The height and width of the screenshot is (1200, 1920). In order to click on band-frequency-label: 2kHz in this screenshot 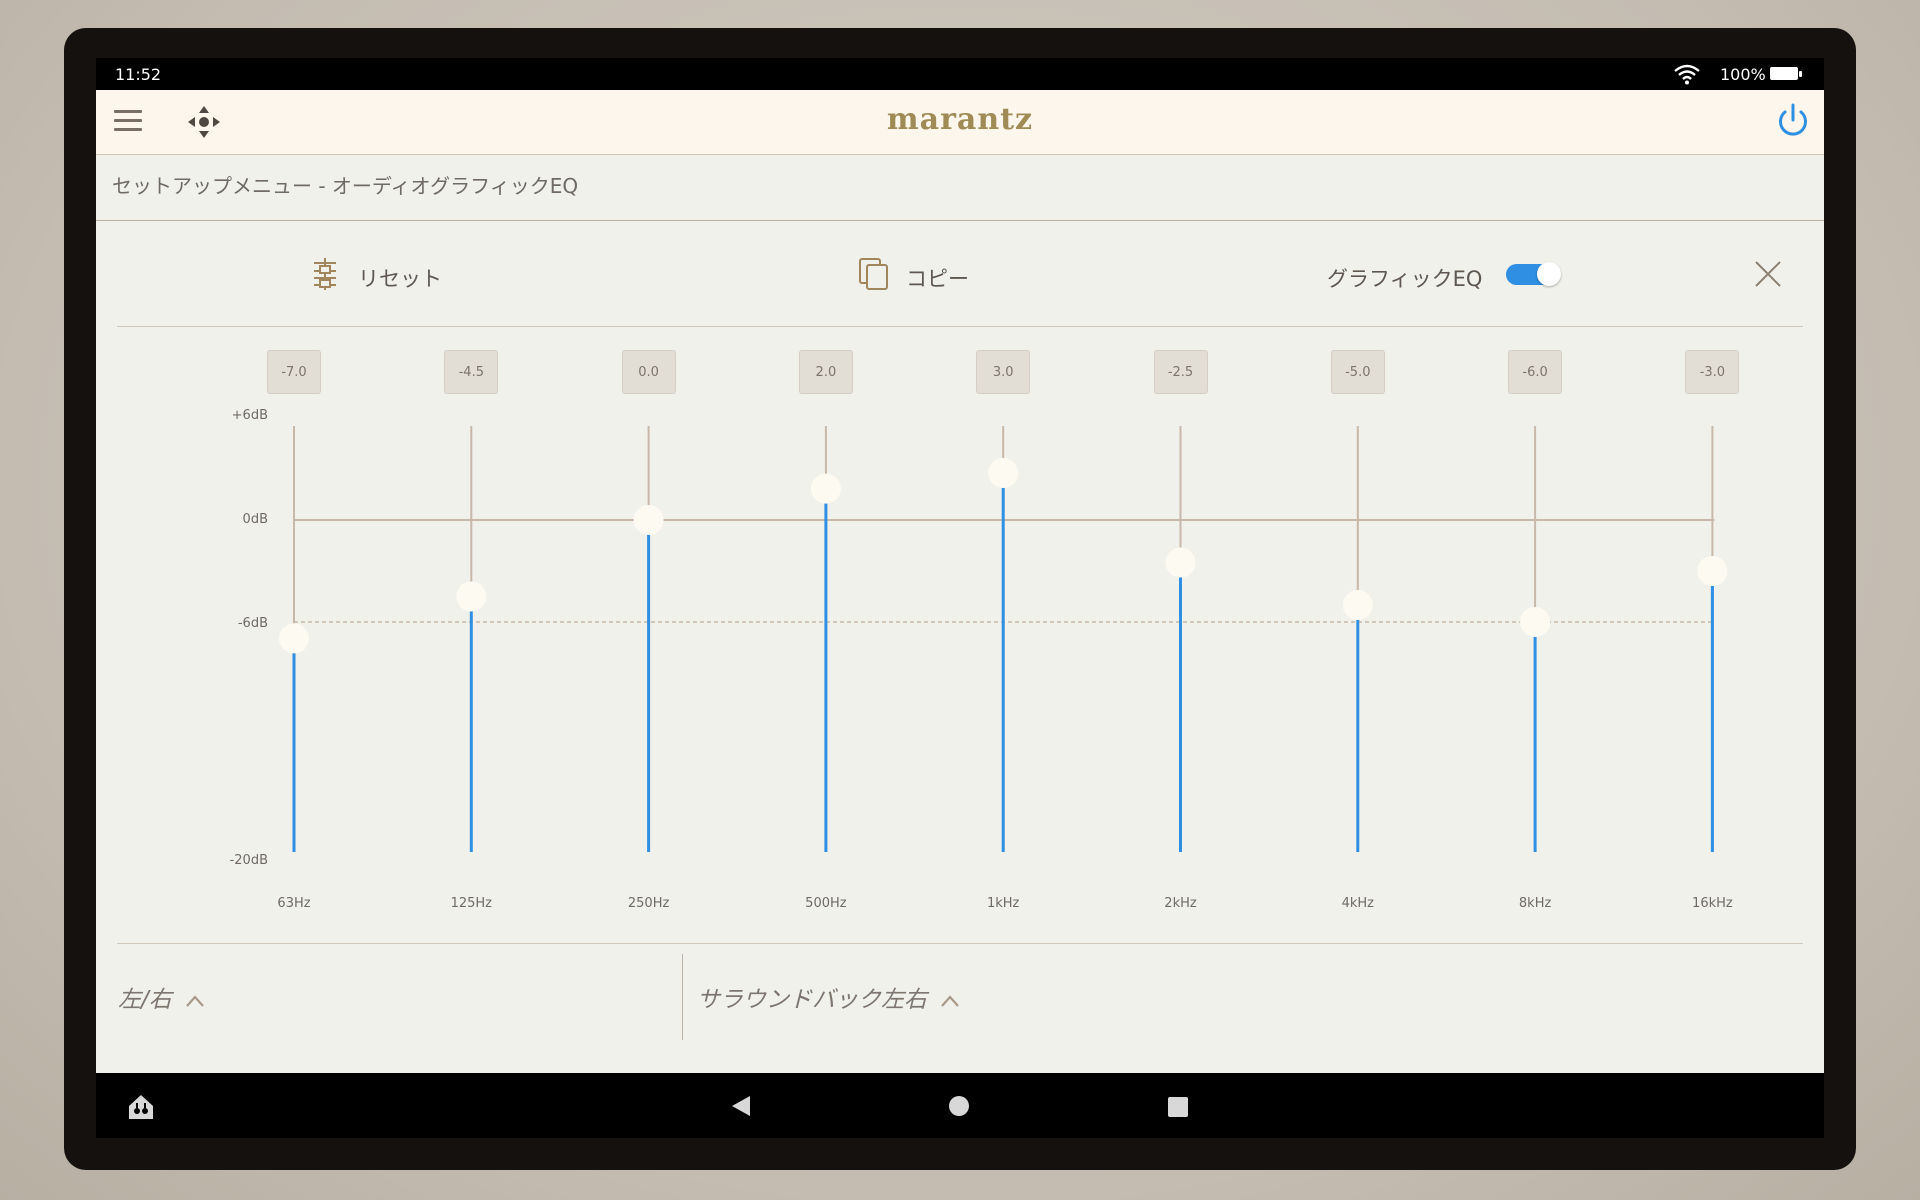, I will do `click(1180, 903)`.